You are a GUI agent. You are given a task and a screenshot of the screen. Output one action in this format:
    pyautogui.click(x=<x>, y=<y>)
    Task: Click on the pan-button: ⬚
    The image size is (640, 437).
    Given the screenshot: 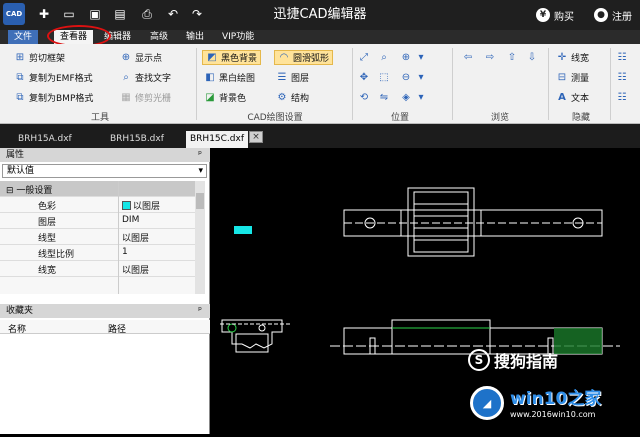 What is the action you would take?
    pyautogui.click(x=384, y=77)
    